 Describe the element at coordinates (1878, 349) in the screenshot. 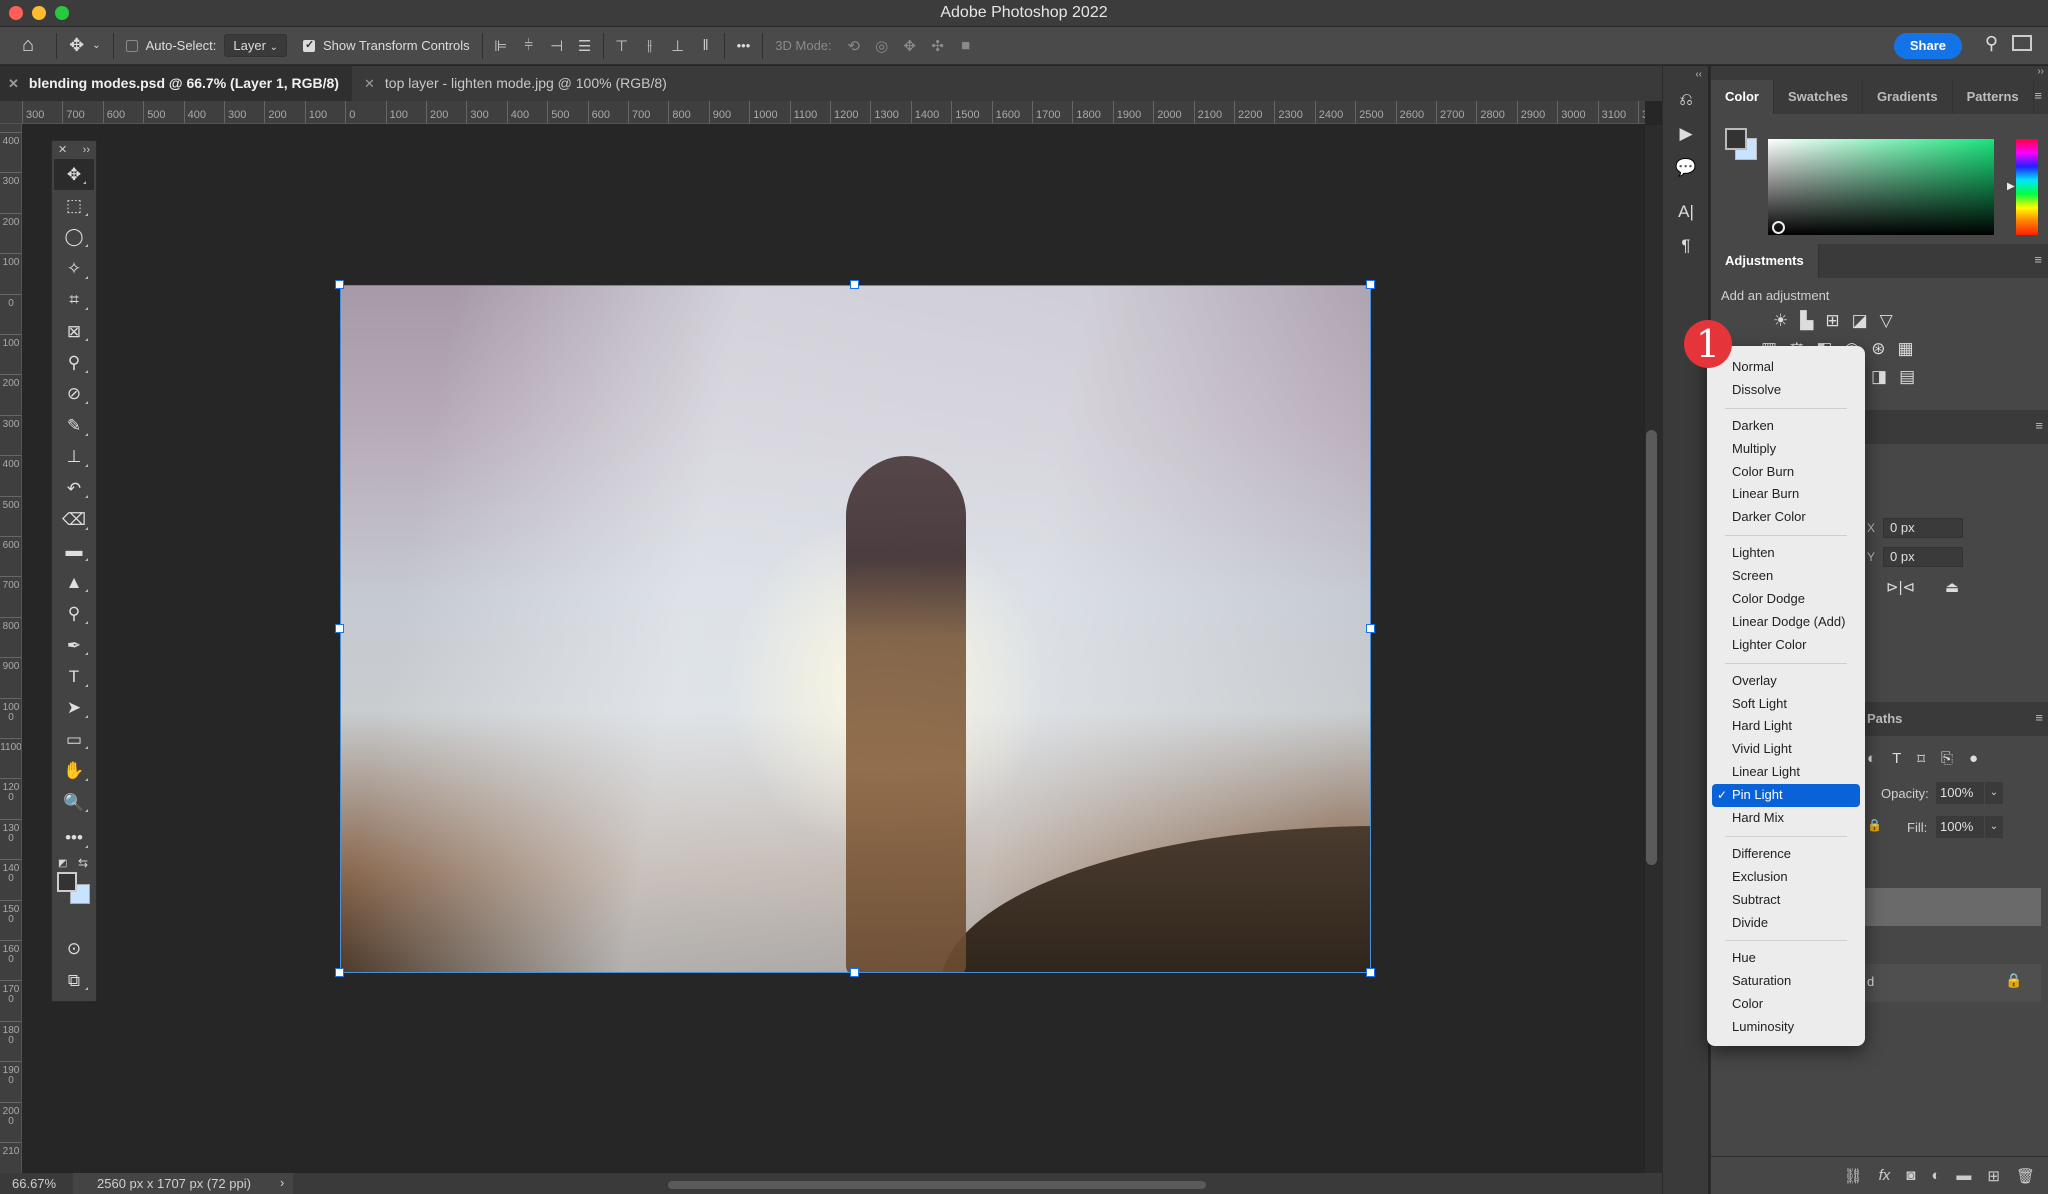

I see `channel-mixer-icon: ⊛` at that location.